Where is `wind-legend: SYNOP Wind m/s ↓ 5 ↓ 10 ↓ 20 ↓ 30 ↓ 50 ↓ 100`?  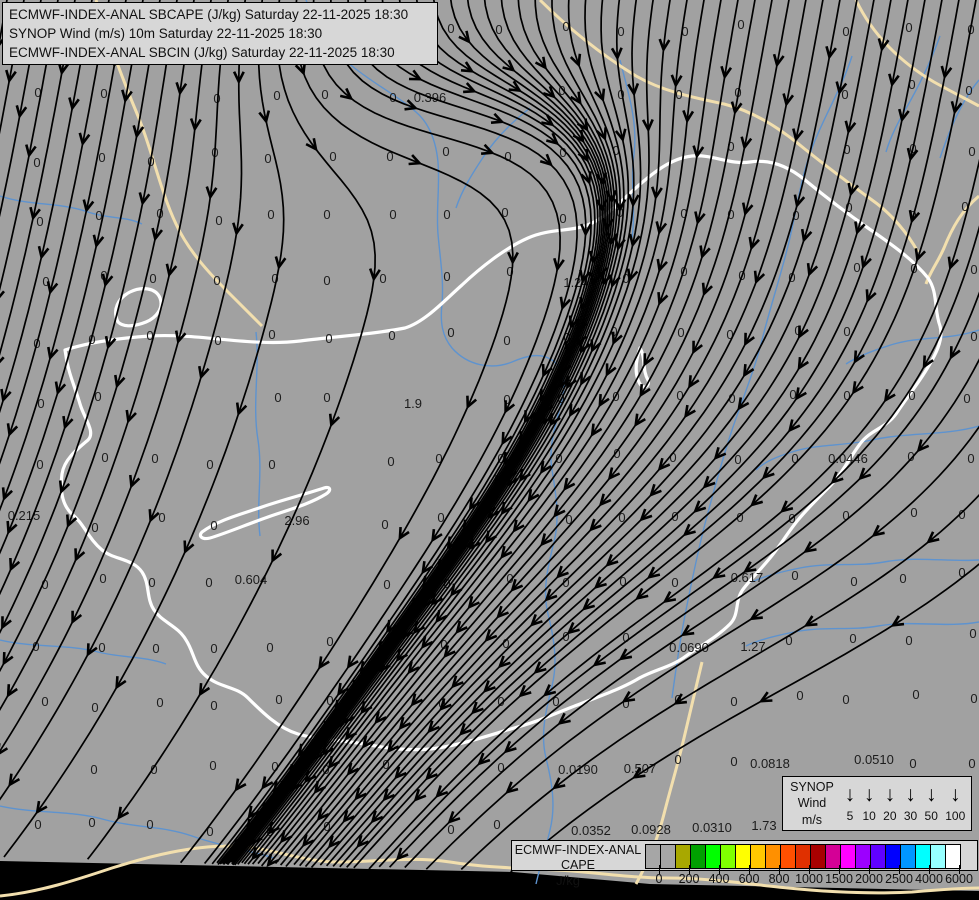 wind-legend: SYNOP Wind m/s ↓ 5 ↓ 10 ↓ 20 ↓ 30 ↓ 50 ↓ 100 is located at coordinates (877, 803).